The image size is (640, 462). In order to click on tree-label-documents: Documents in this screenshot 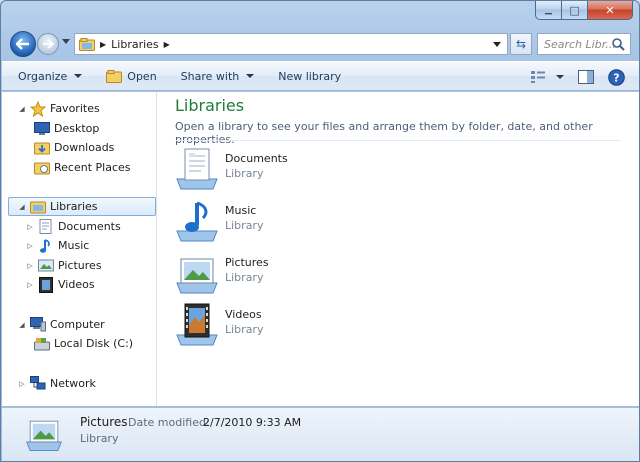, I will do `click(89, 226)`.